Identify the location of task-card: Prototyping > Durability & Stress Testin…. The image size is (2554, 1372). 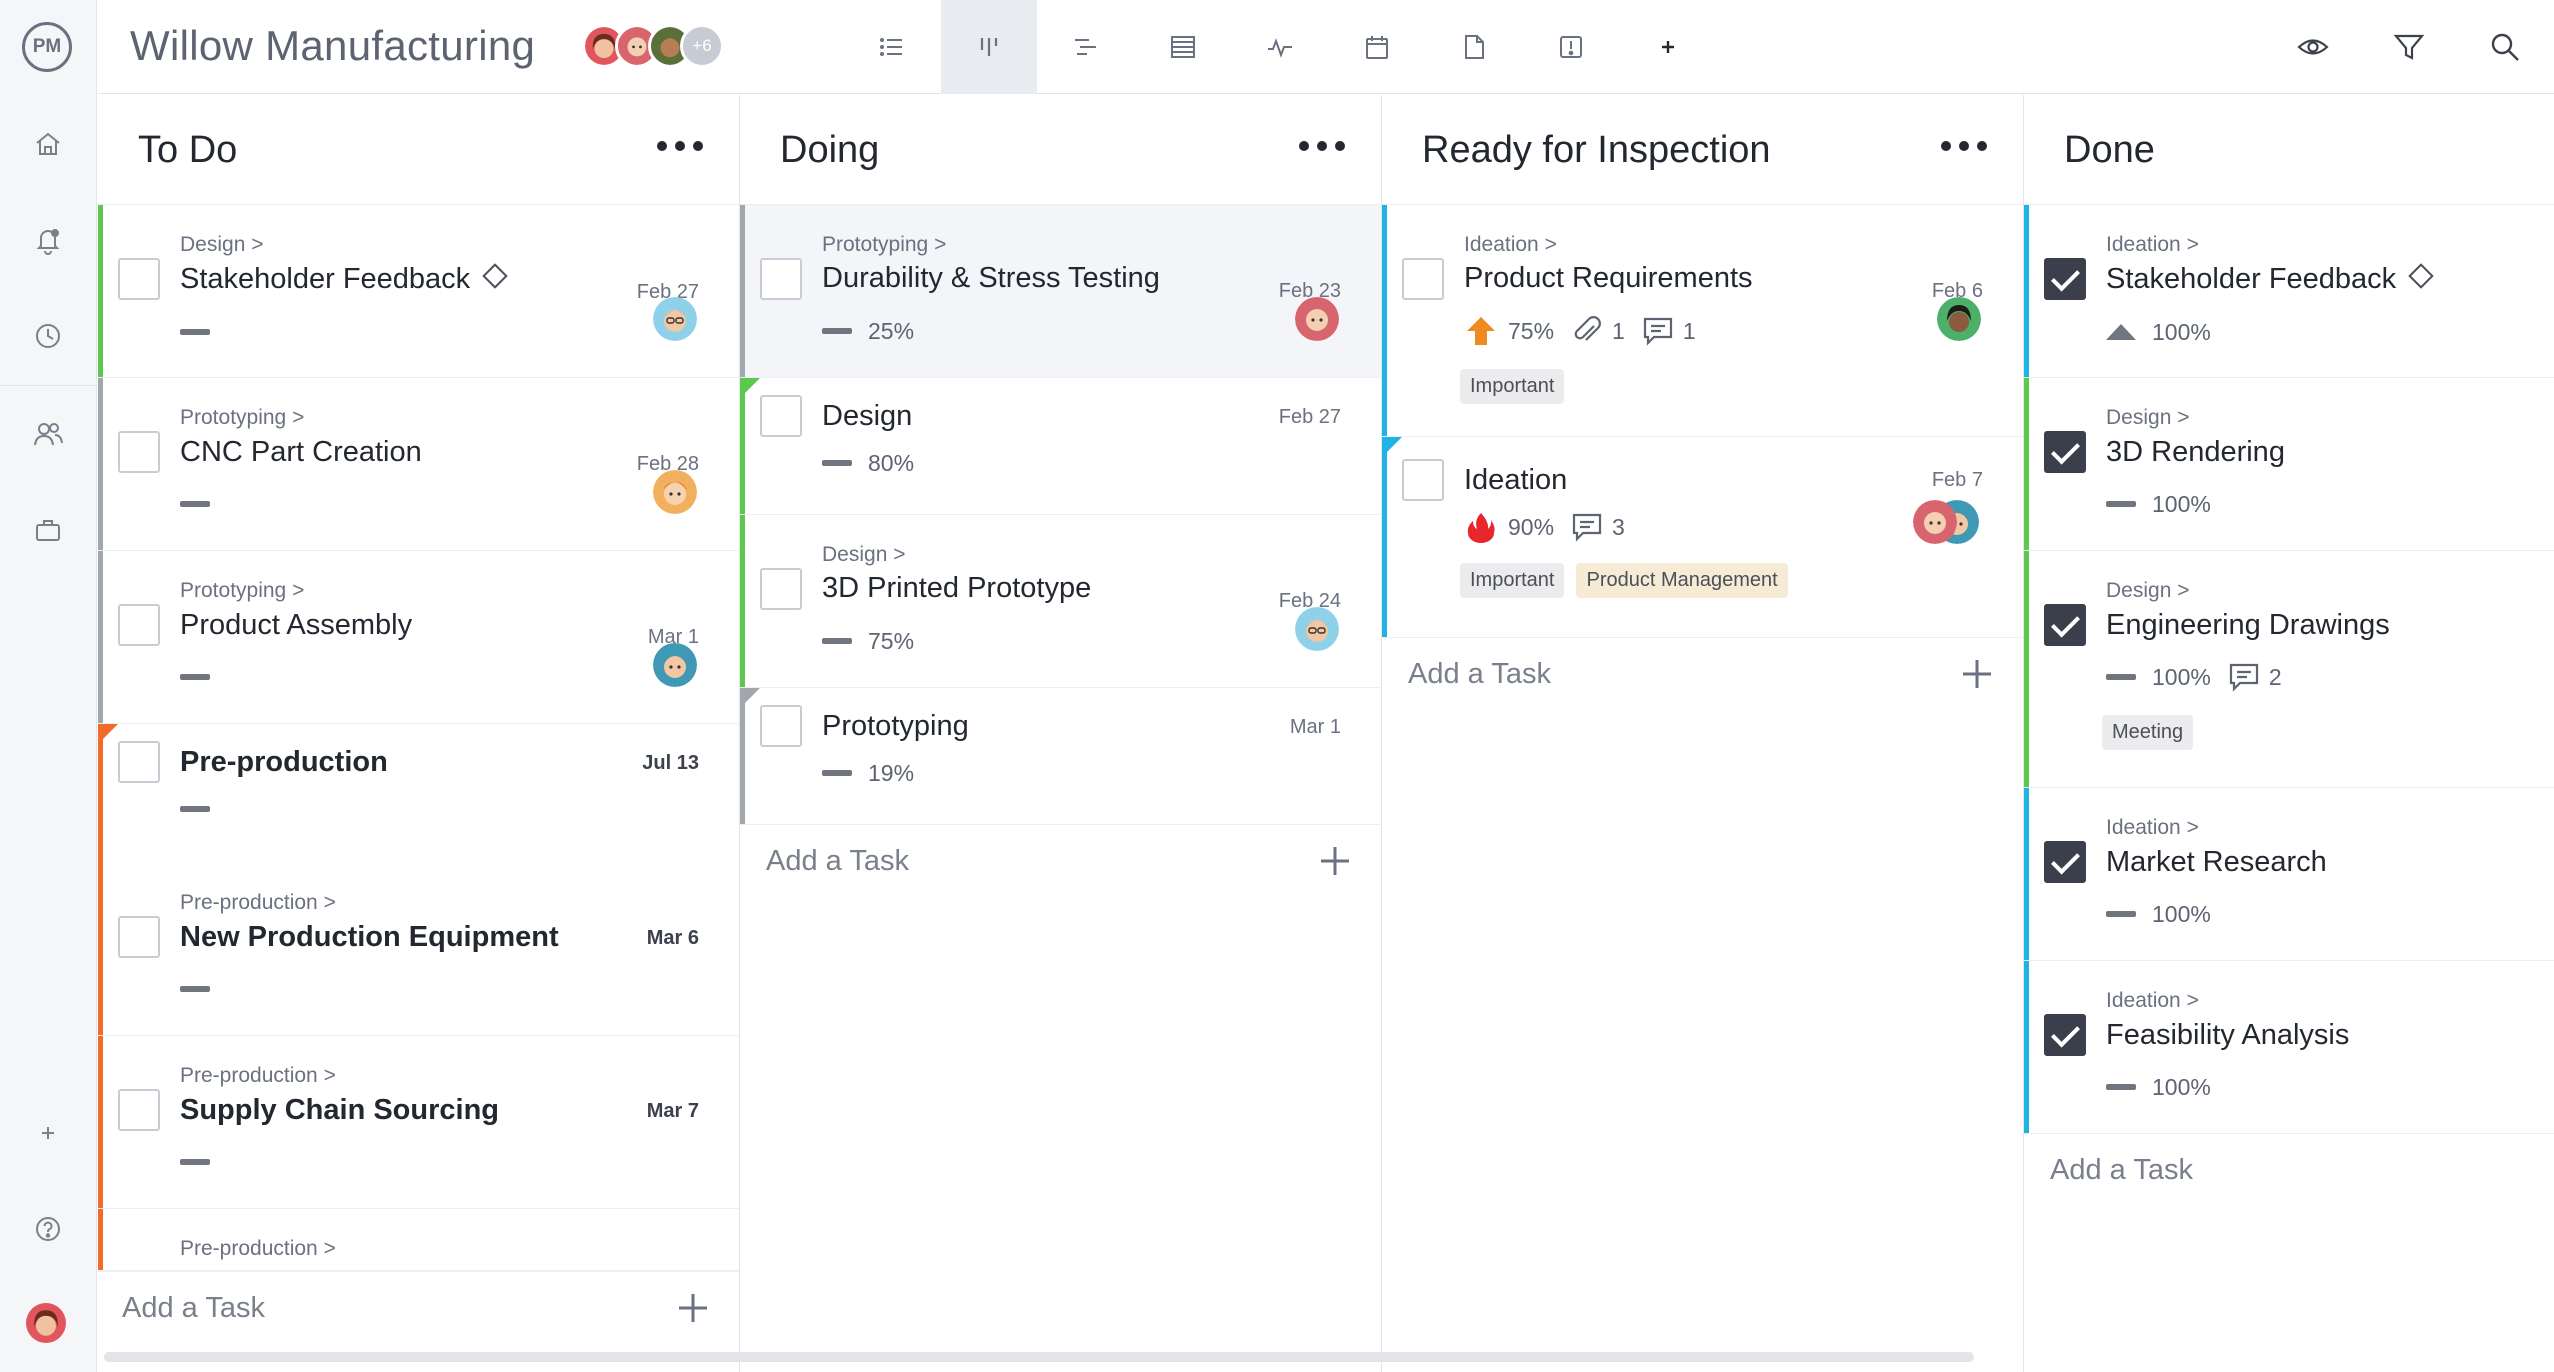
(1060, 291).